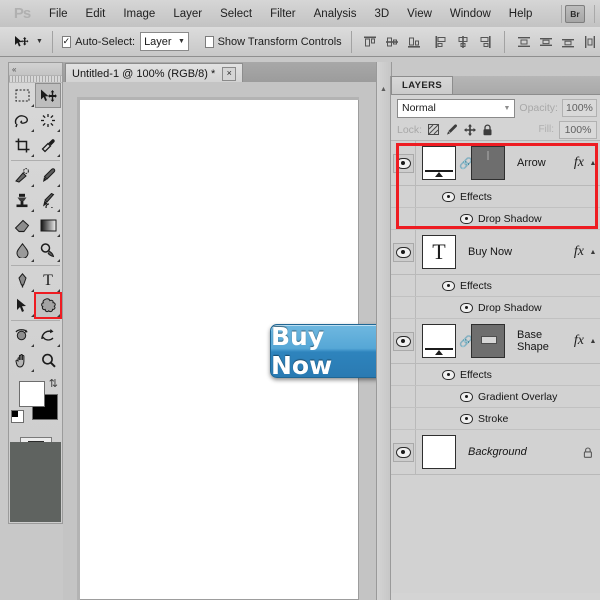  Describe the element at coordinates (53, 383) in the screenshot. I see `swap-colors-icon: ⇅` at that location.